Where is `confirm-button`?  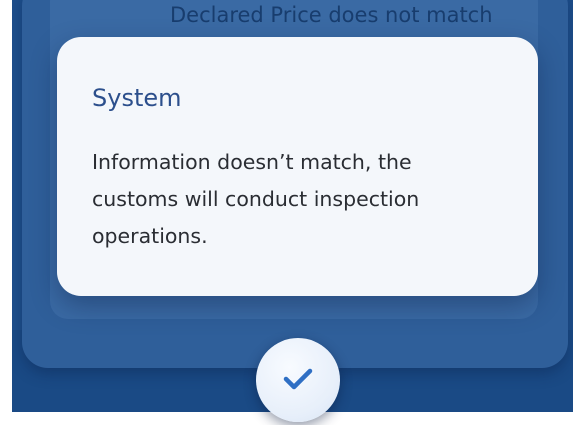 confirm-button is located at coordinates (298, 380).